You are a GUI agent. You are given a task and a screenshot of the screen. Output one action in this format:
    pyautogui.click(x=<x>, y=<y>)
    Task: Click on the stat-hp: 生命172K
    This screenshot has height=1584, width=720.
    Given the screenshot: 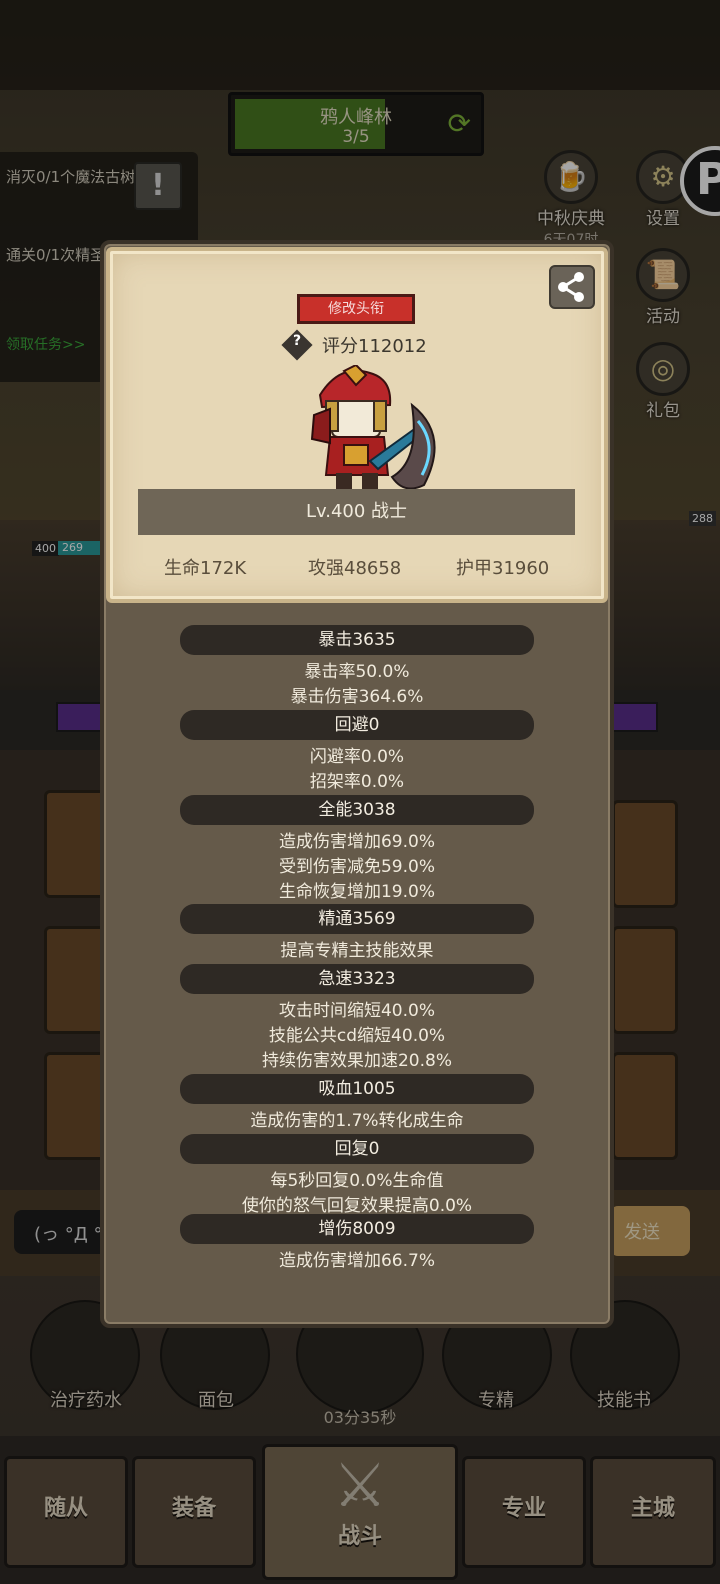 What is the action you would take?
    pyautogui.click(x=205, y=568)
    